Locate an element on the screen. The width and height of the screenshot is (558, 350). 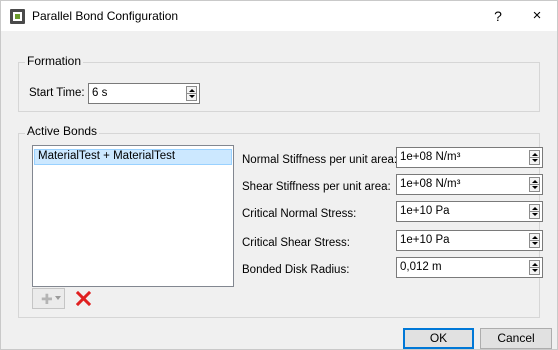
critical-shear-stress-label: Critical Shear Stress: is located at coordinates (296, 243).